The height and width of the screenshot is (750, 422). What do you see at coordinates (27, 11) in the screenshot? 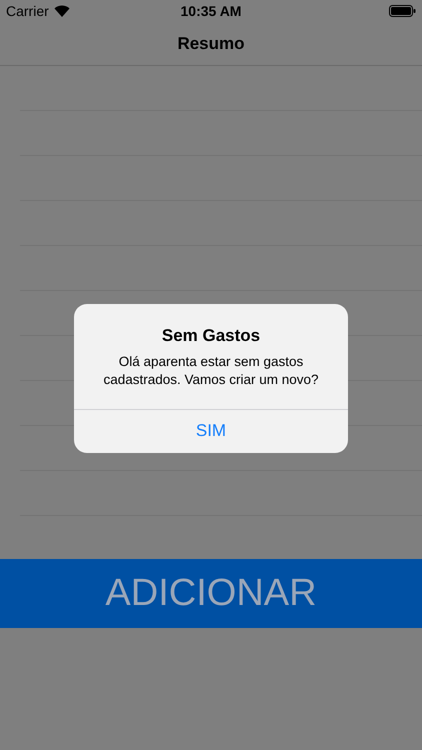
I see `carrier-name: Carrier` at bounding box center [27, 11].